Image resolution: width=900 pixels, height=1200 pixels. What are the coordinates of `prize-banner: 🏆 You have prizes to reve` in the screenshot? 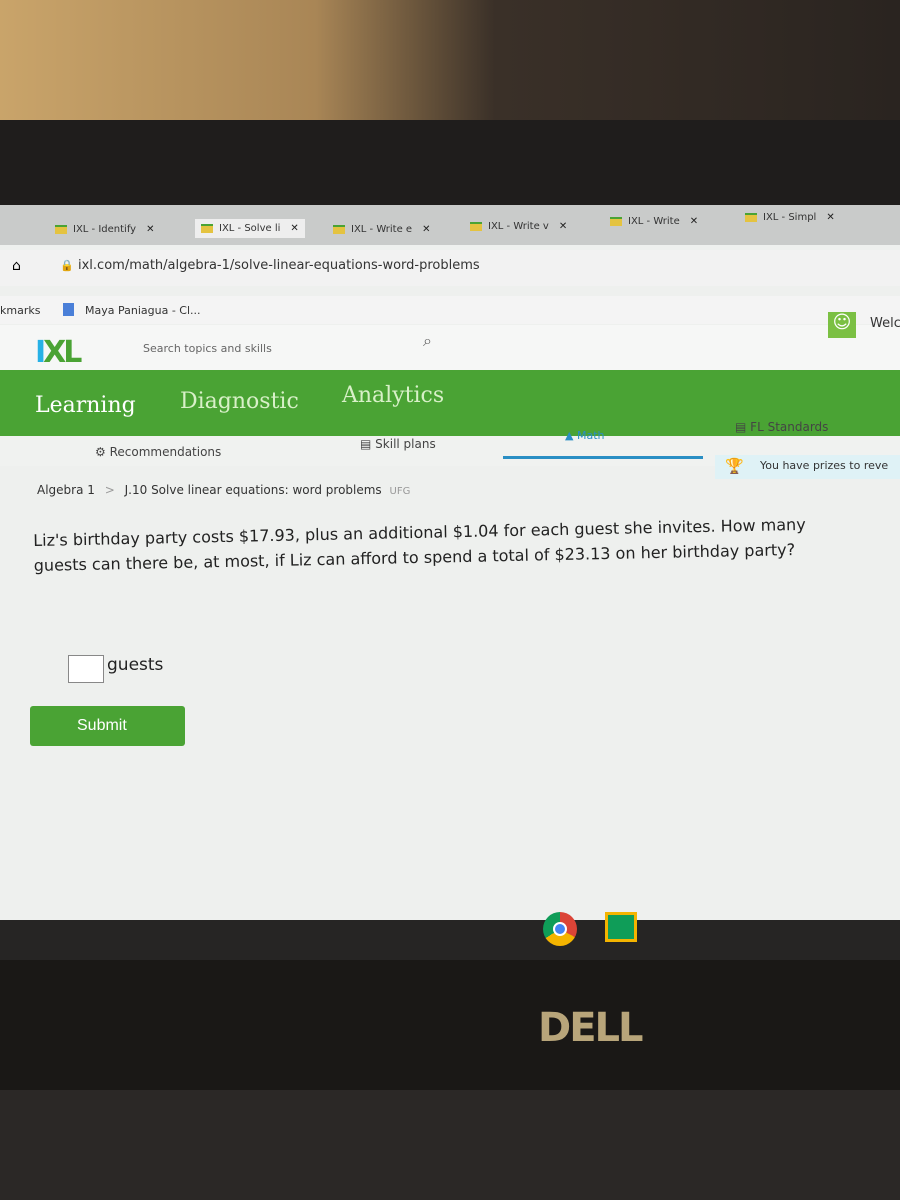 It's located at (807, 467).